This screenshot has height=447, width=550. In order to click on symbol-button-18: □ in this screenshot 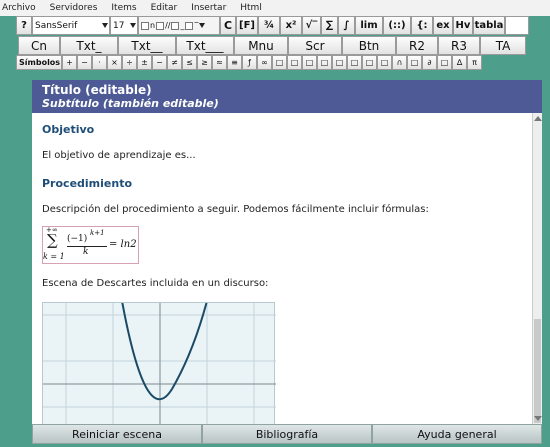, I will do `click(339, 62)`.